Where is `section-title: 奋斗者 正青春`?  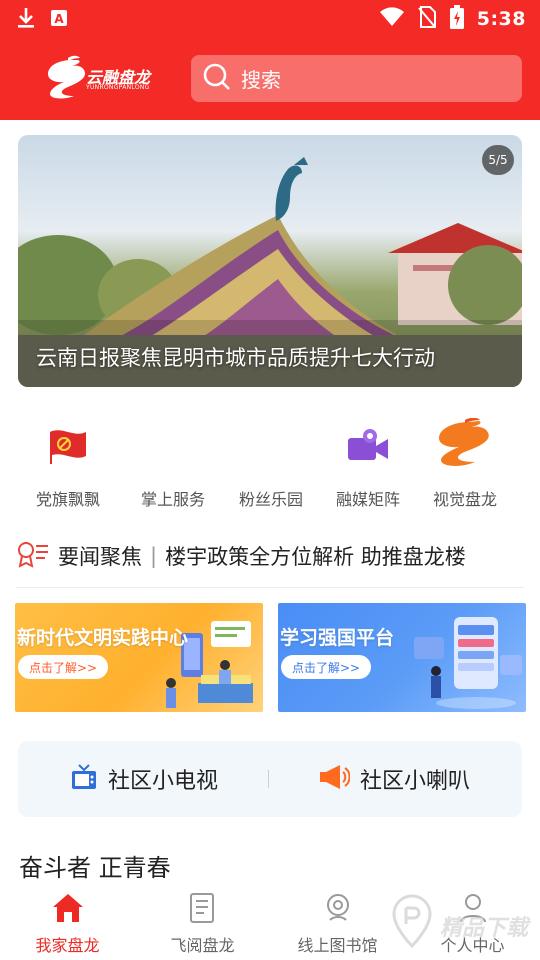 section-title: 奋斗者 正青春 is located at coordinates (95, 868).